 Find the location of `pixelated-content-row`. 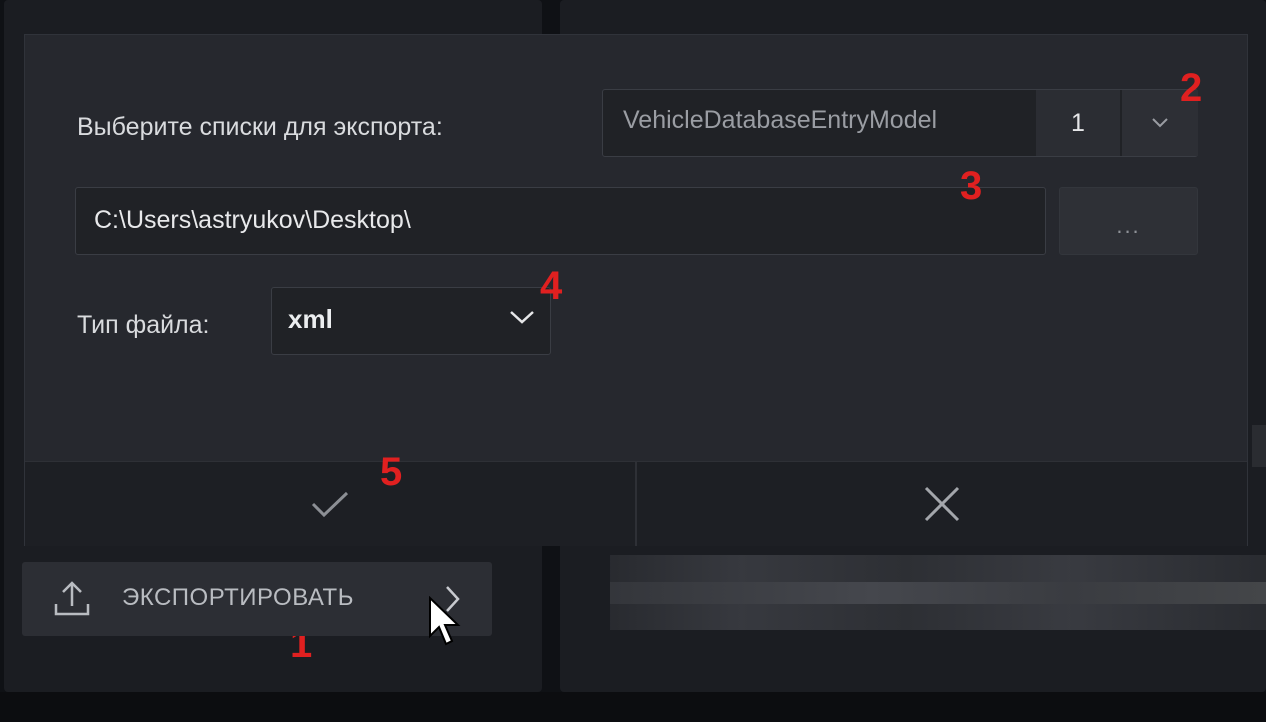

pixelated-content-row is located at coordinates (938, 593).